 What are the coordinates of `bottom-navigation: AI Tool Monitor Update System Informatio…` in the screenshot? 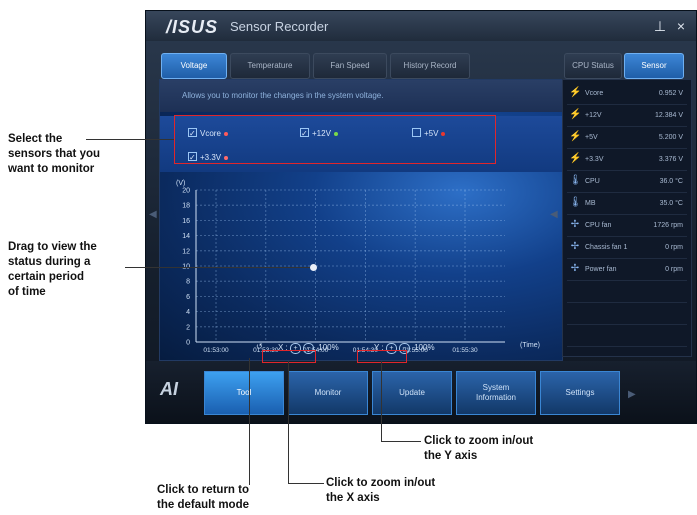 It's located at (421, 392).